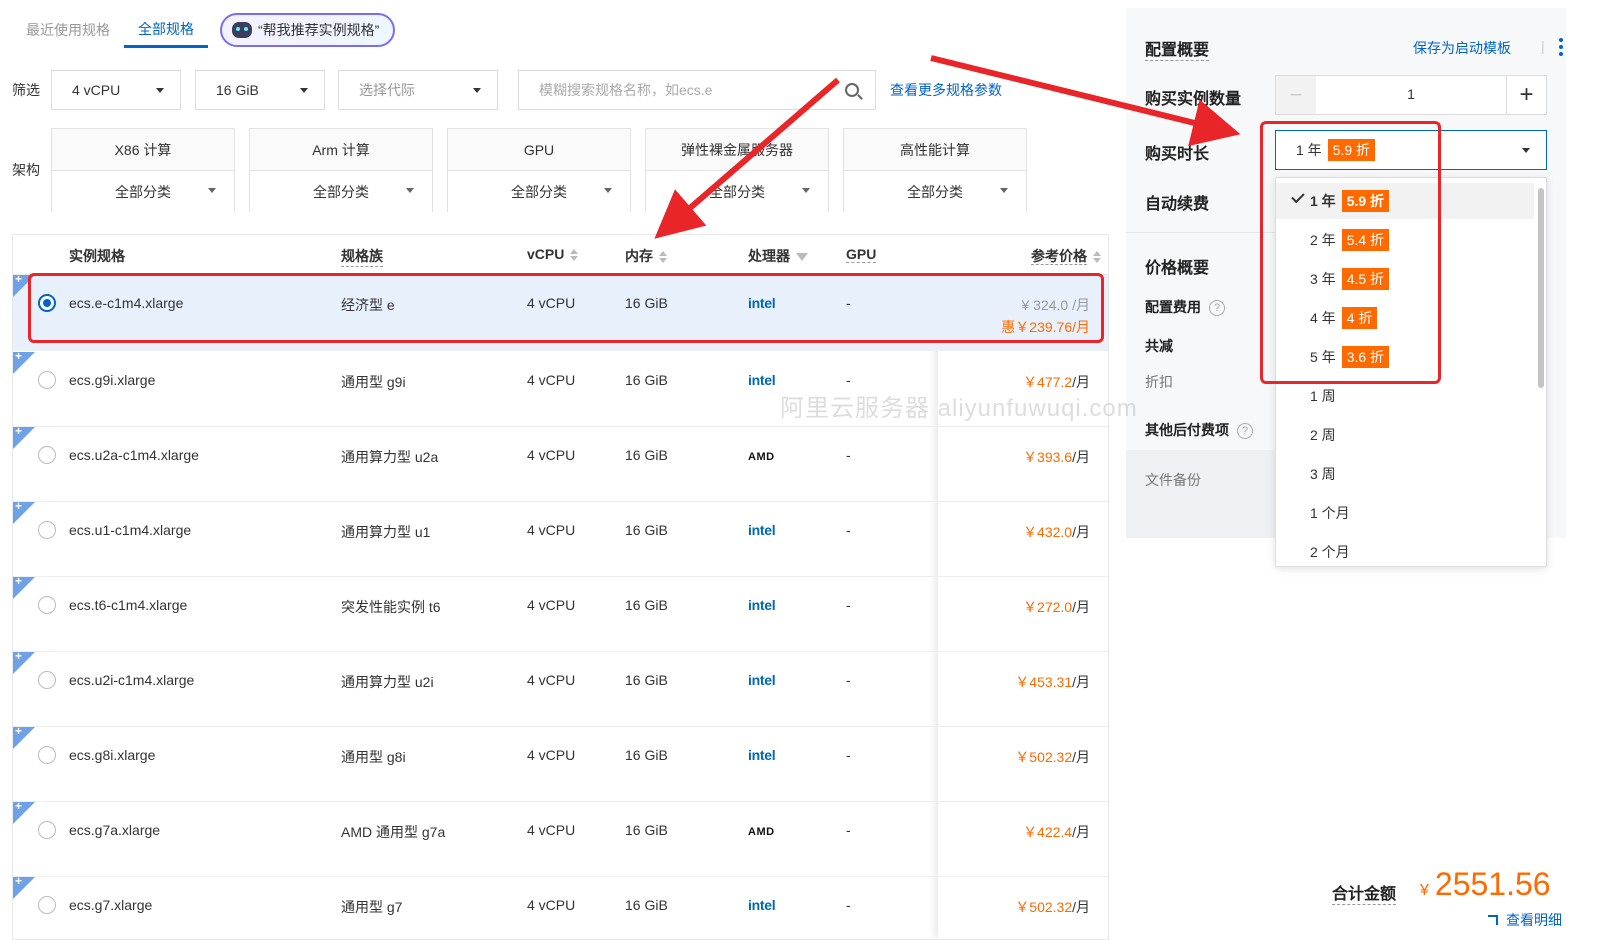  I want to click on annotation-arrows, so click(947, 147).